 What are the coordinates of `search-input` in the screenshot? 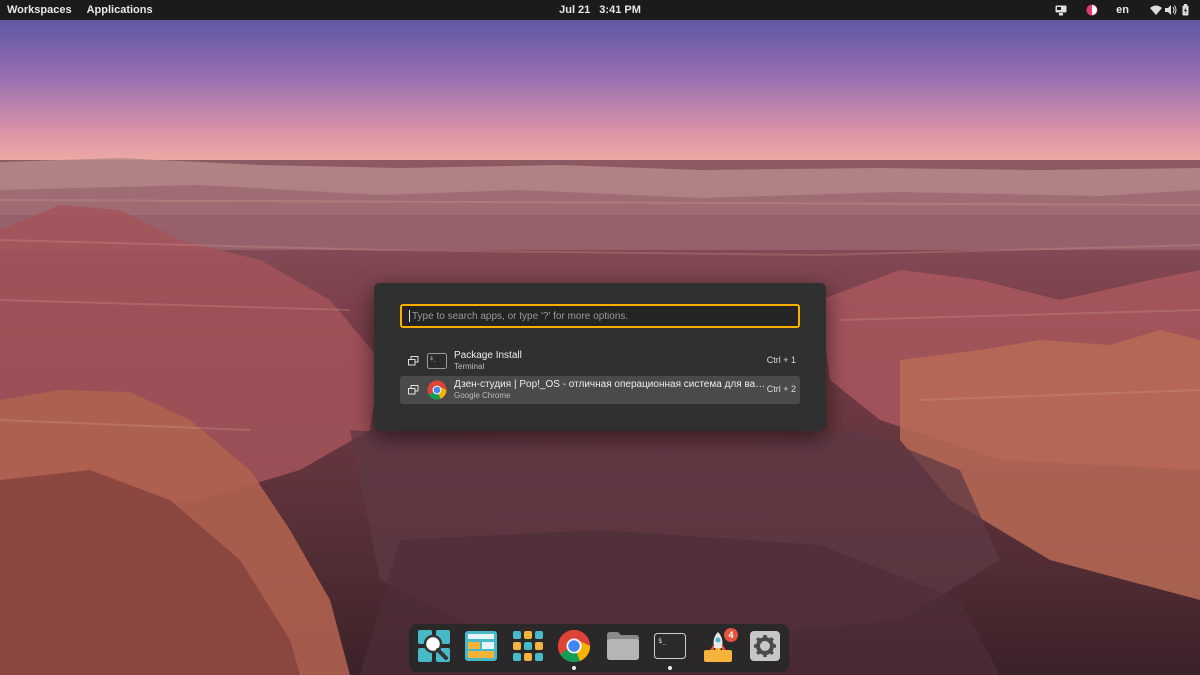 It's located at (598, 316).